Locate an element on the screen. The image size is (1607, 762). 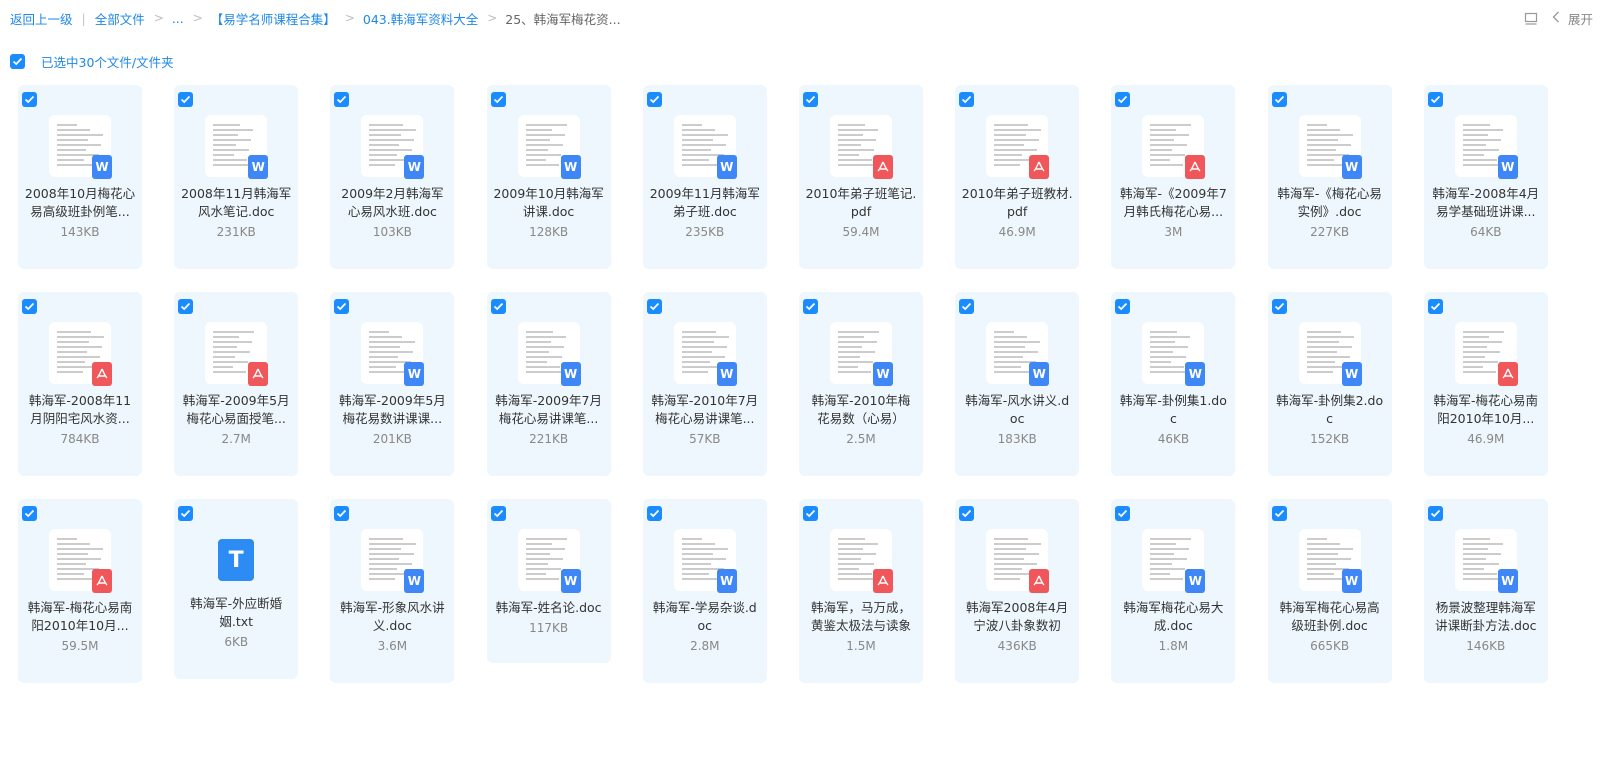
file-card: 韩海军-梅花心易南 阳2010年10月... 59.5M is located at coordinates (80, 591).